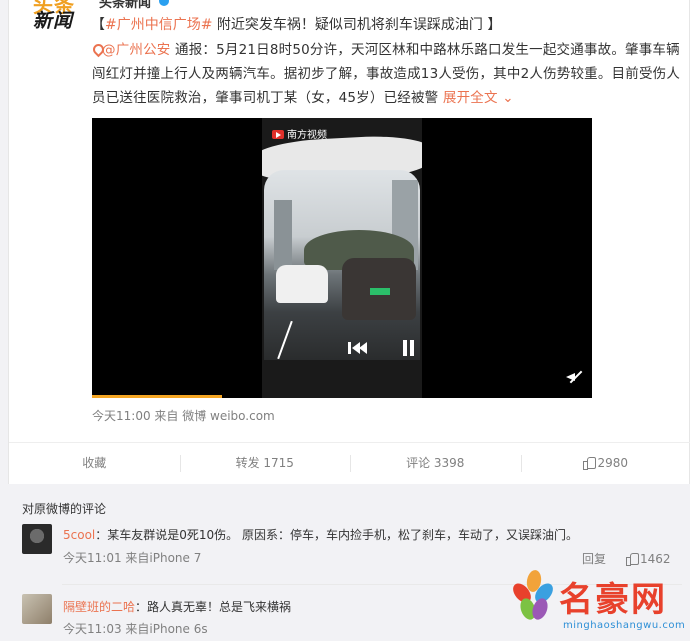 The height and width of the screenshot is (641, 690). Describe the element at coordinates (624, 625) in the screenshot. I see `watermark-url: minghaoshangwu.com` at that location.